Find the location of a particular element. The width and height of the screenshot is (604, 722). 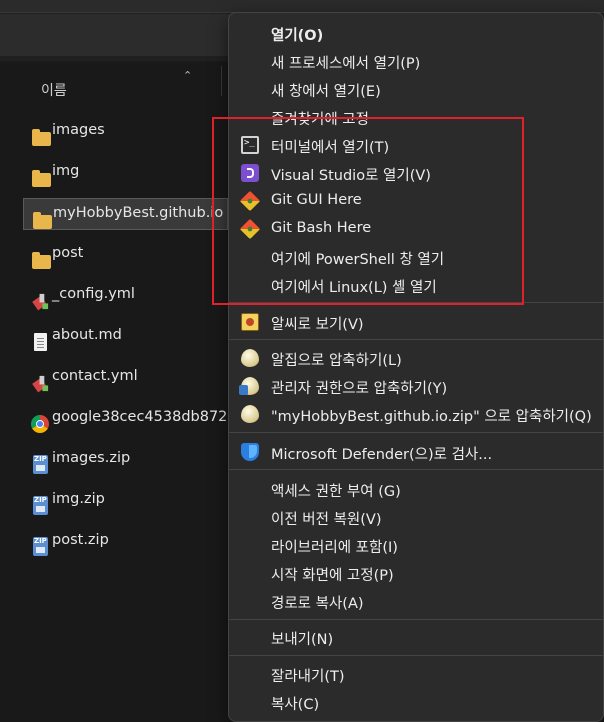

alsee-icon is located at coordinates (250, 322).